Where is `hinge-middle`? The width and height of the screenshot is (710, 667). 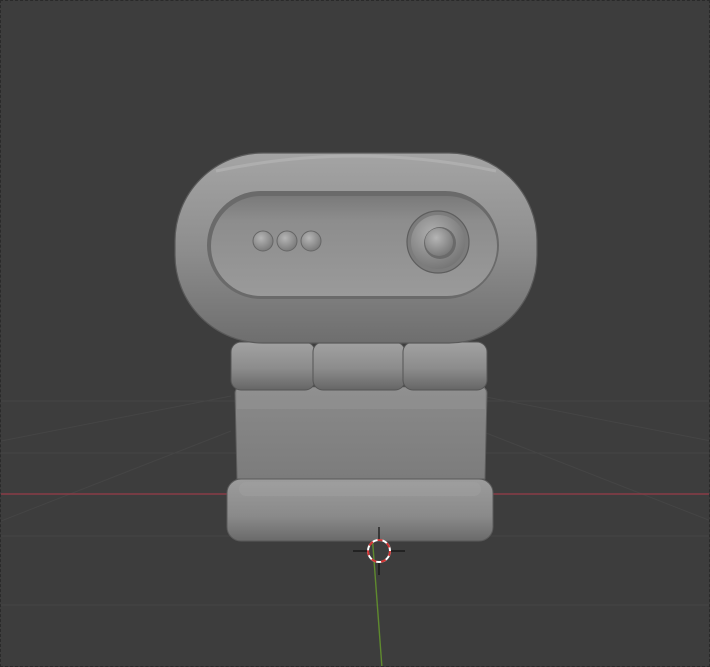
hinge-middle is located at coordinates (359, 366).